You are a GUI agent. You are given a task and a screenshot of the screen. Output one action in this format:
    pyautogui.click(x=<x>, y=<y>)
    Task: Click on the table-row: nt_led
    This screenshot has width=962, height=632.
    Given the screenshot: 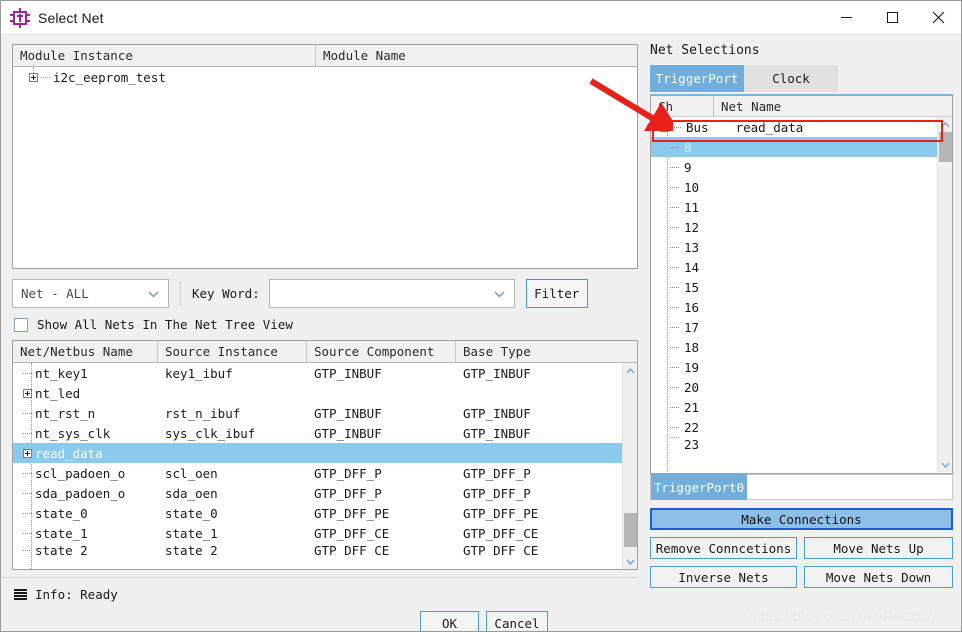 What is the action you would take?
    pyautogui.click(x=325, y=393)
    